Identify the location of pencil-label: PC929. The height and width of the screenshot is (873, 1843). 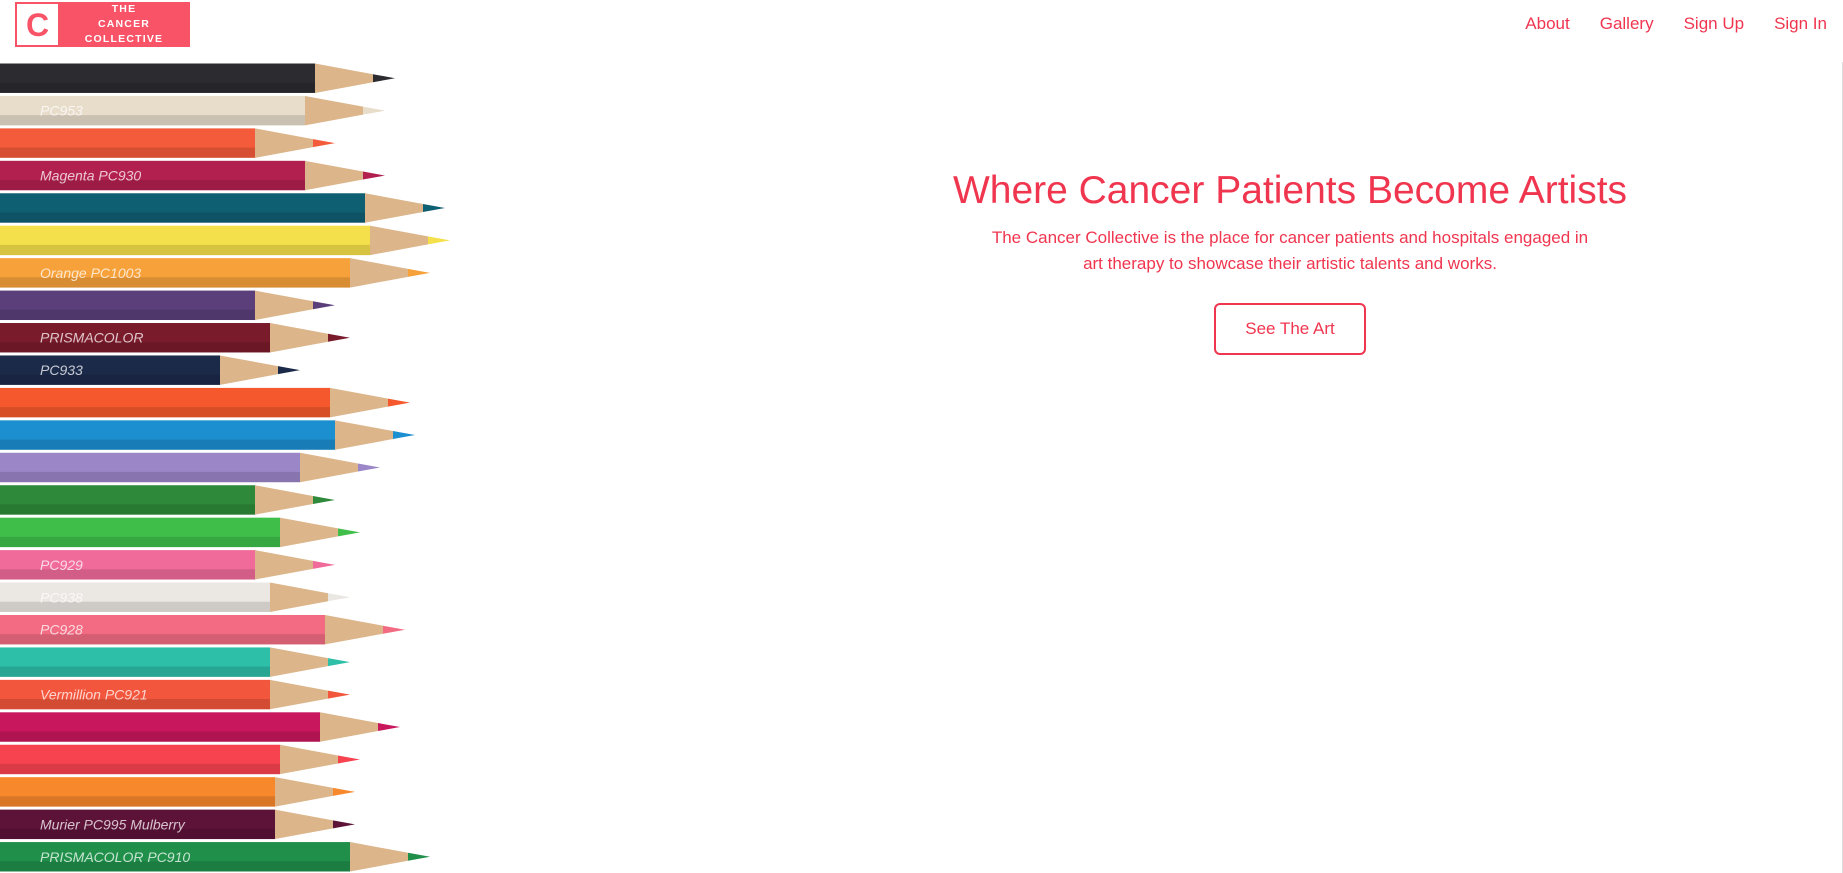
(61, 565).